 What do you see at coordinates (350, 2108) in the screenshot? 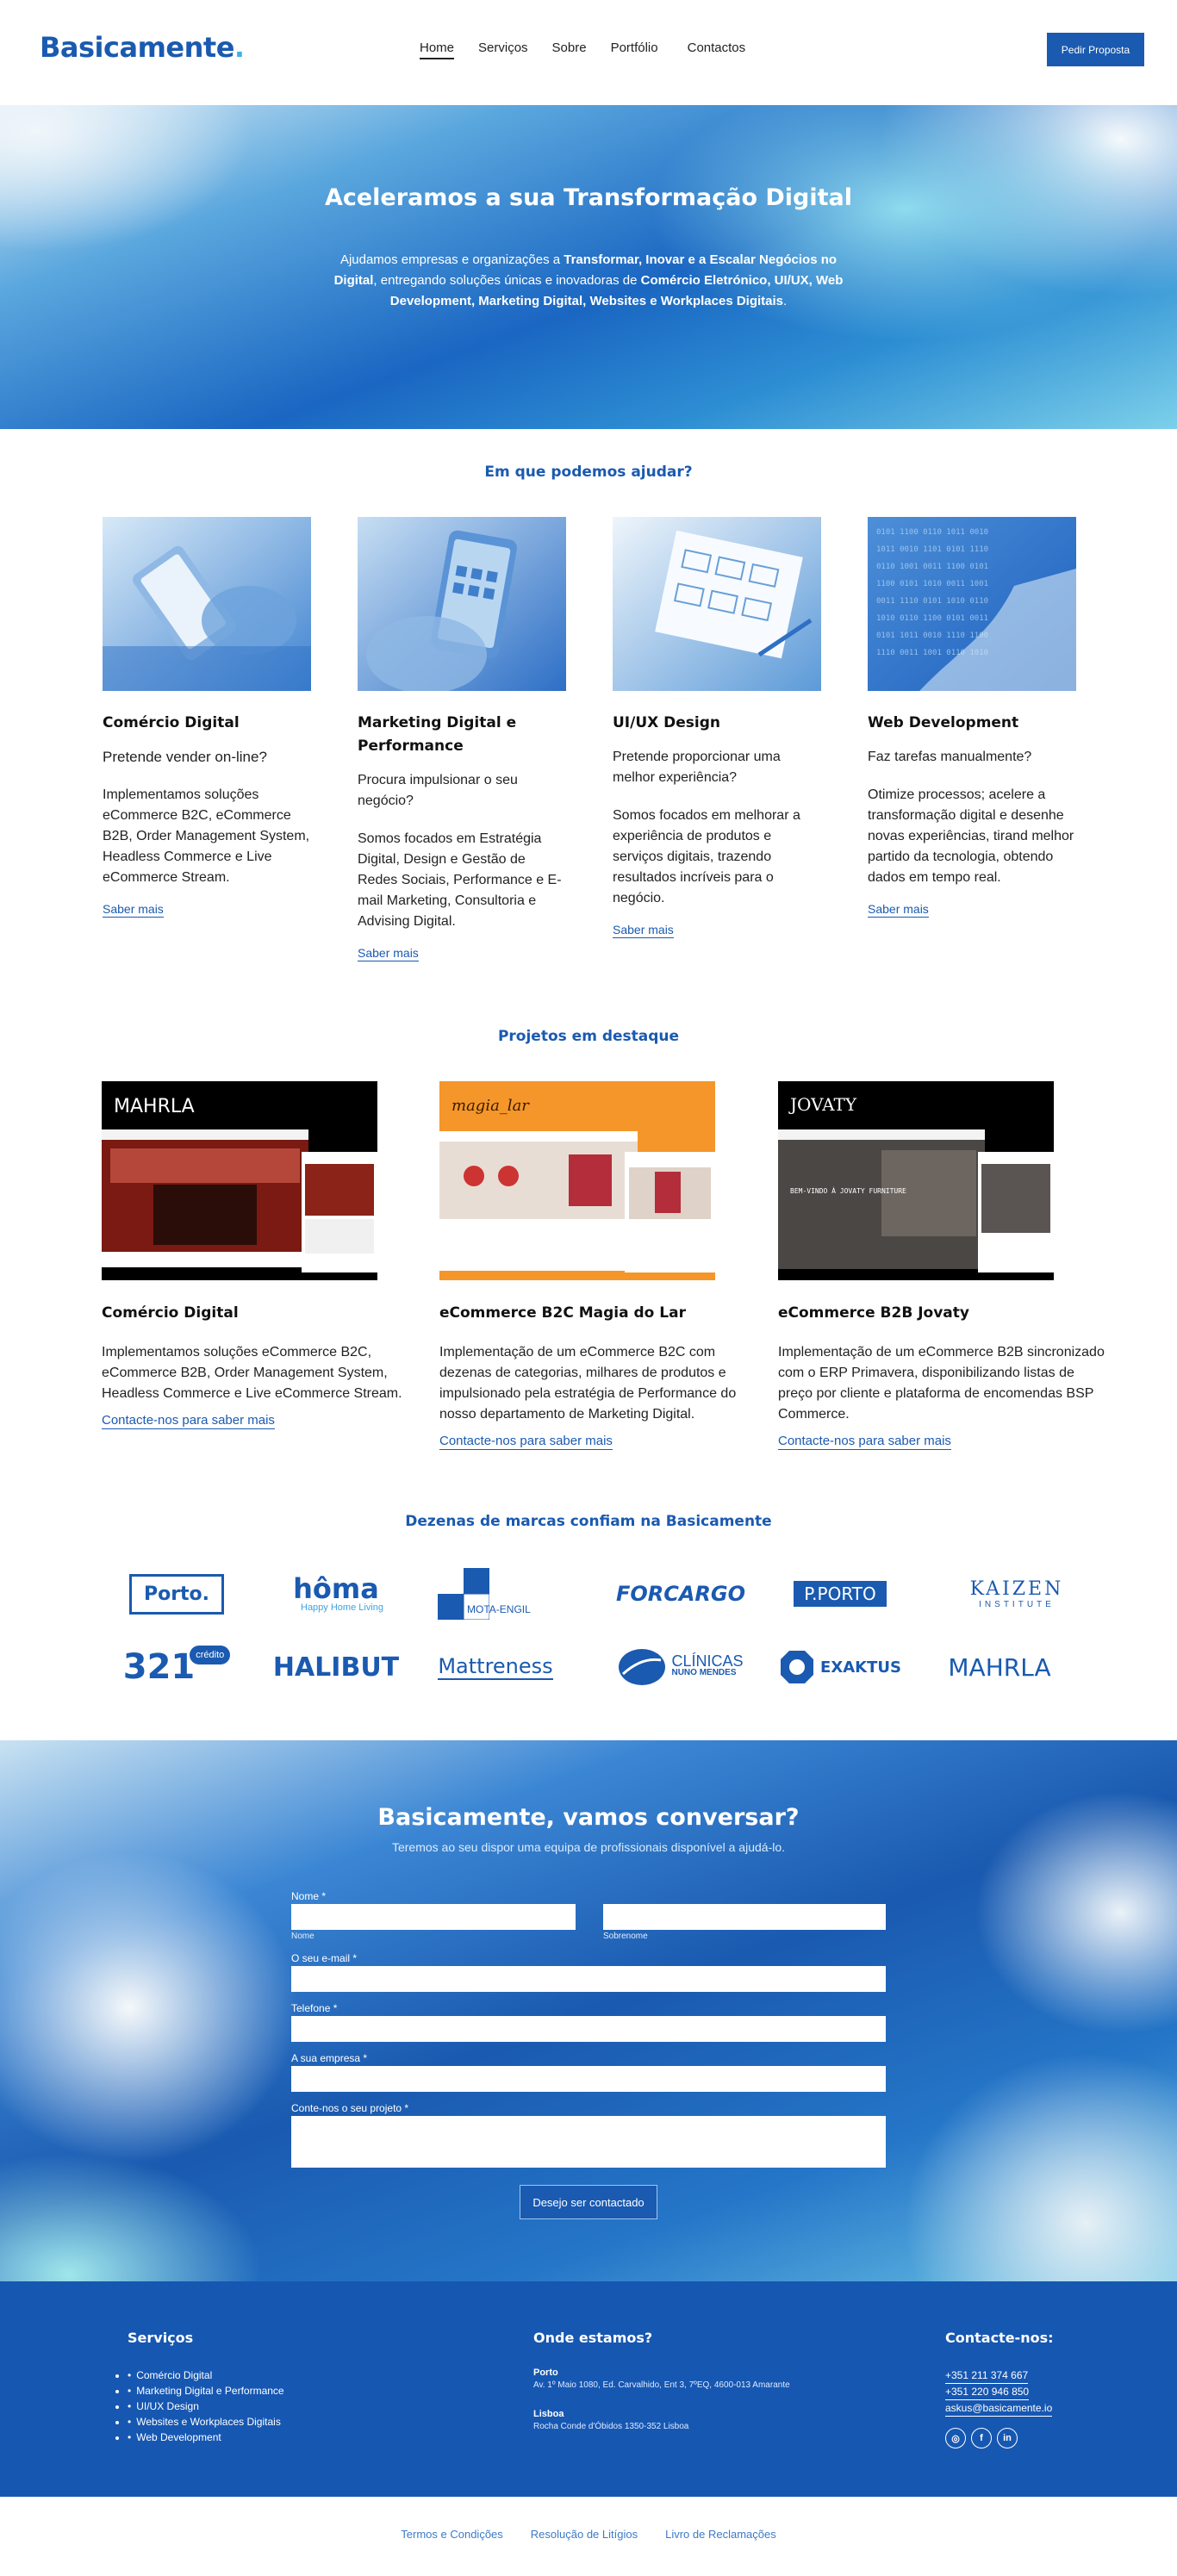
I see `project-label: Conte-nos o seu projeto *` at bounding box center [350, 2108].